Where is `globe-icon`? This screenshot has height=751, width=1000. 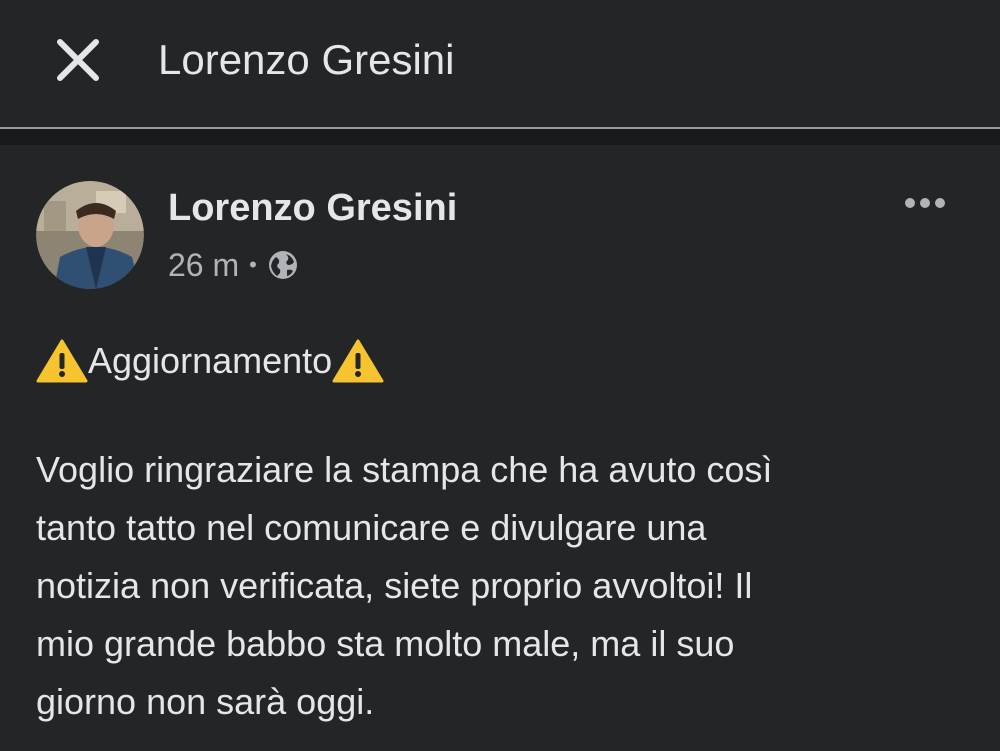
globe-icon is located at coordinates (282, 265).